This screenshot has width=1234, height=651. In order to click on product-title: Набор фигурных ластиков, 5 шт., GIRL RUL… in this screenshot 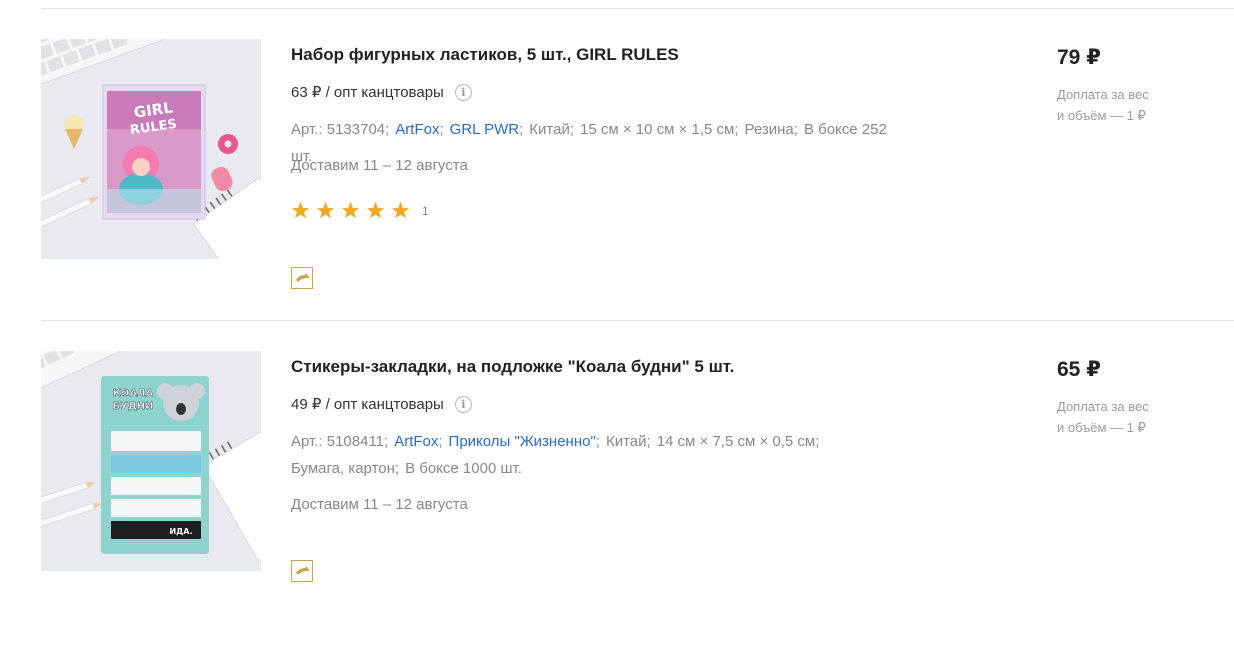, I will do `click(485, 55)`.